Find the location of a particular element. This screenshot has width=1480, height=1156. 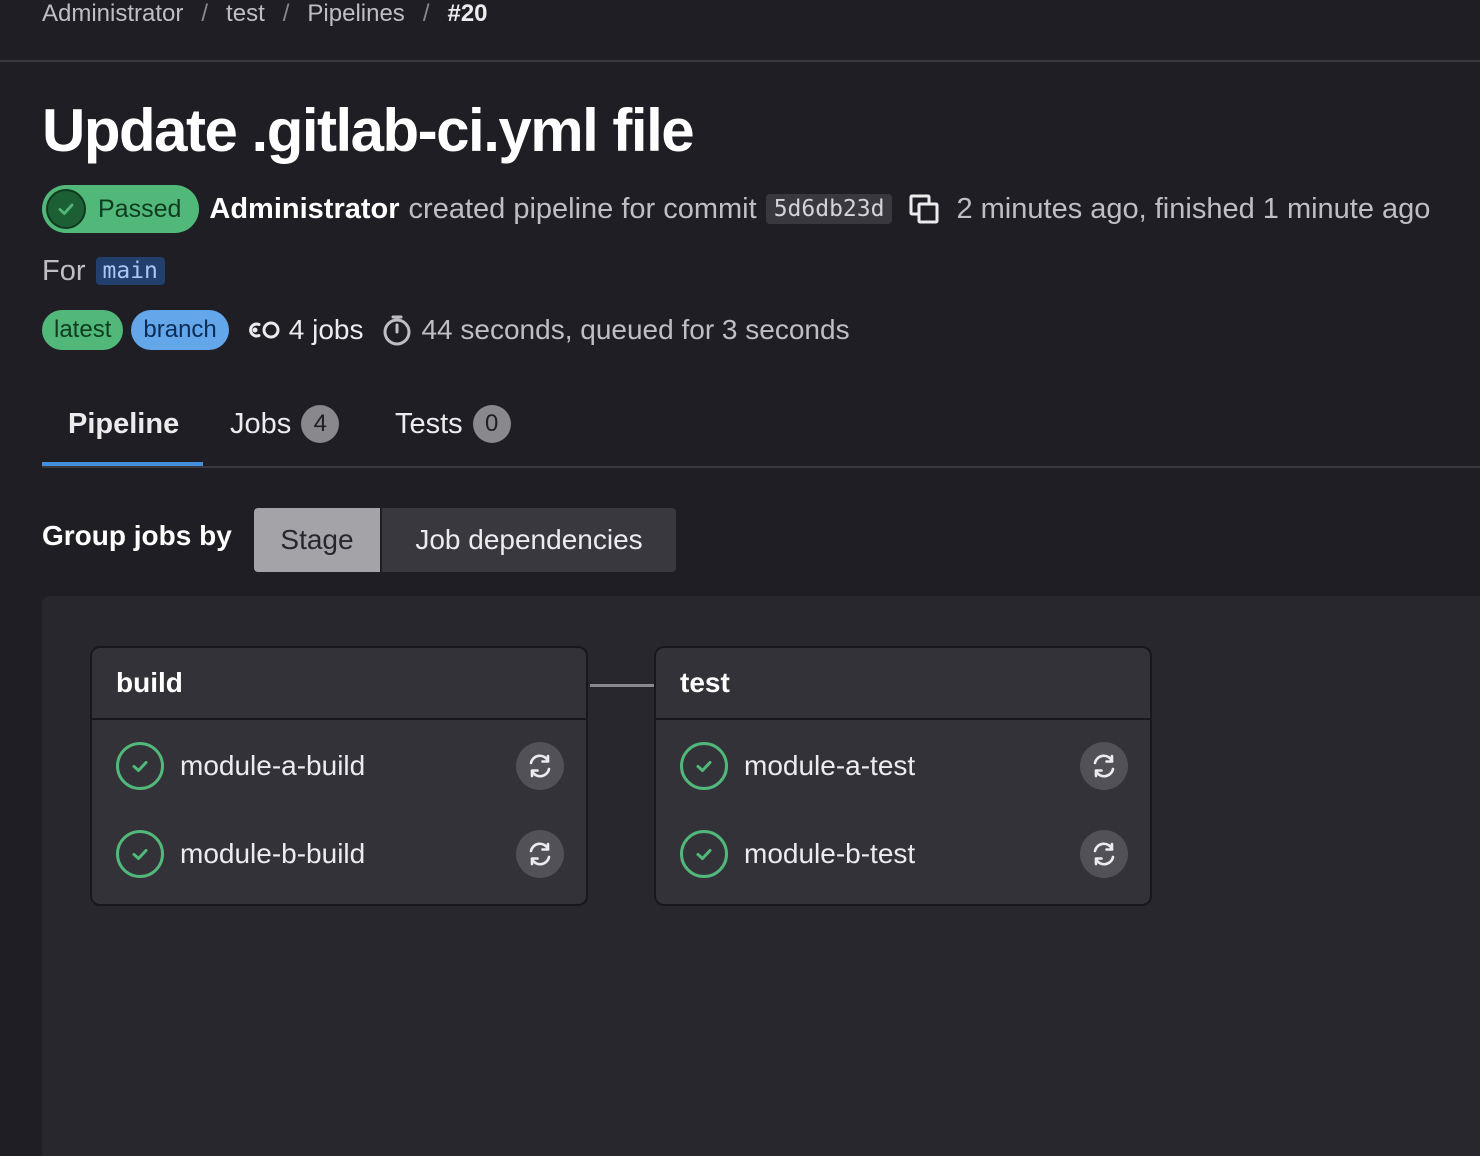

job-name: module-a-build is located at coordinates (273, 765).